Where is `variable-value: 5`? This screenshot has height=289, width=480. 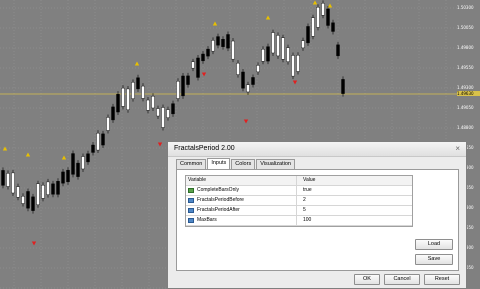
variable-value: 5 is located at coordinates (354, 210).